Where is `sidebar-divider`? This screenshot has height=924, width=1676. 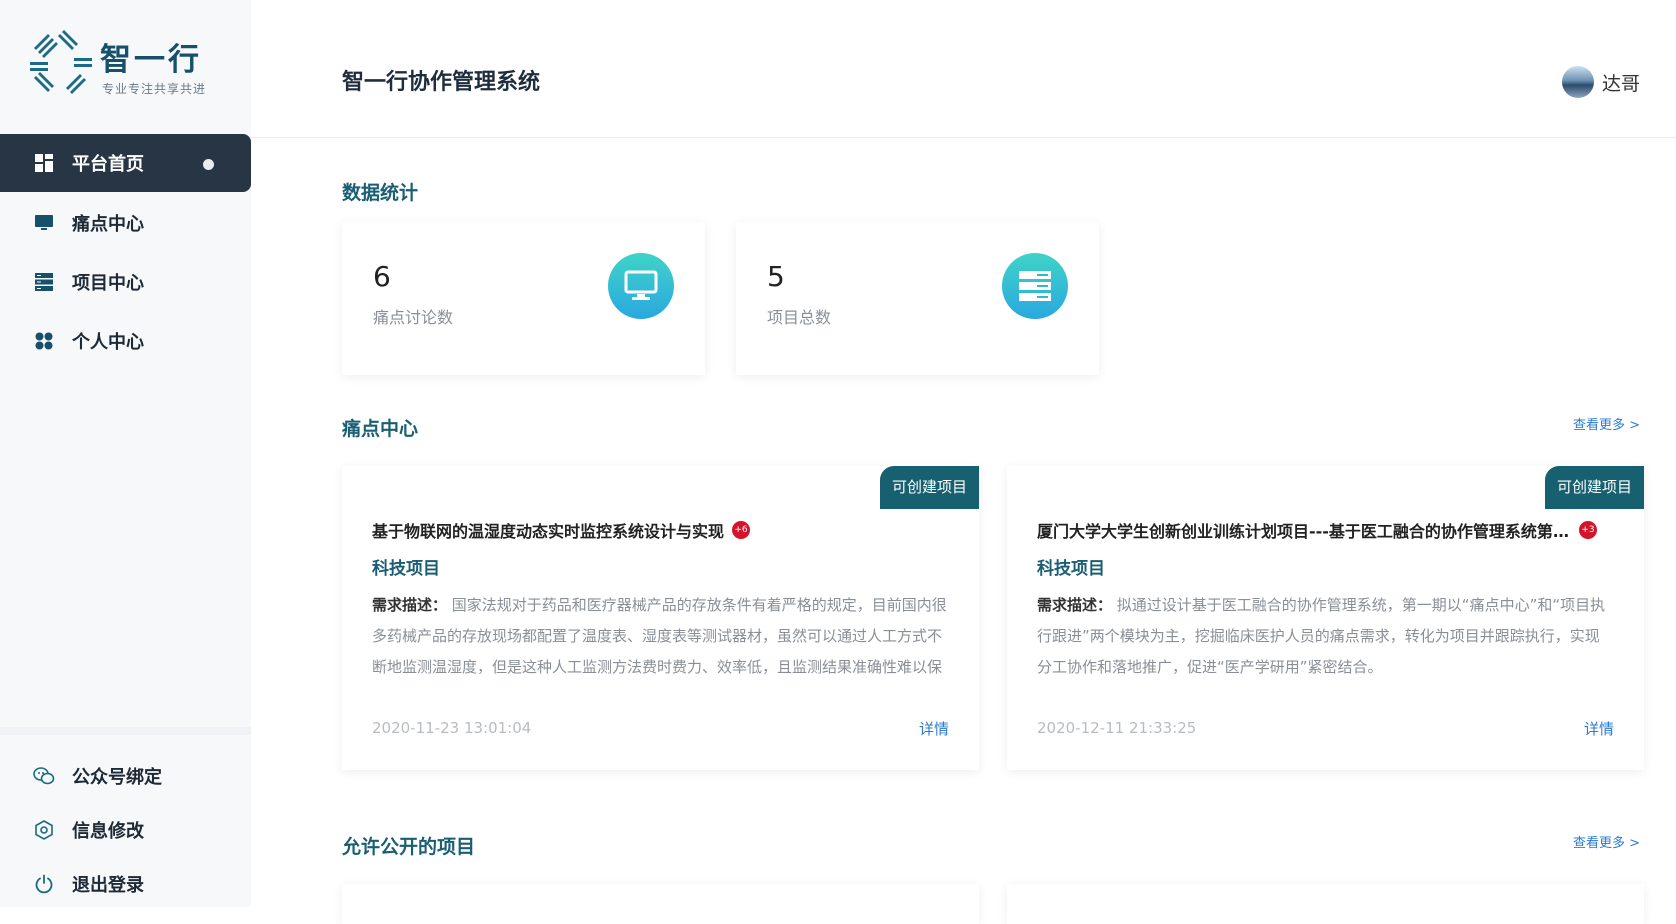
sidebar-divider is located at coordinates (125, 731).